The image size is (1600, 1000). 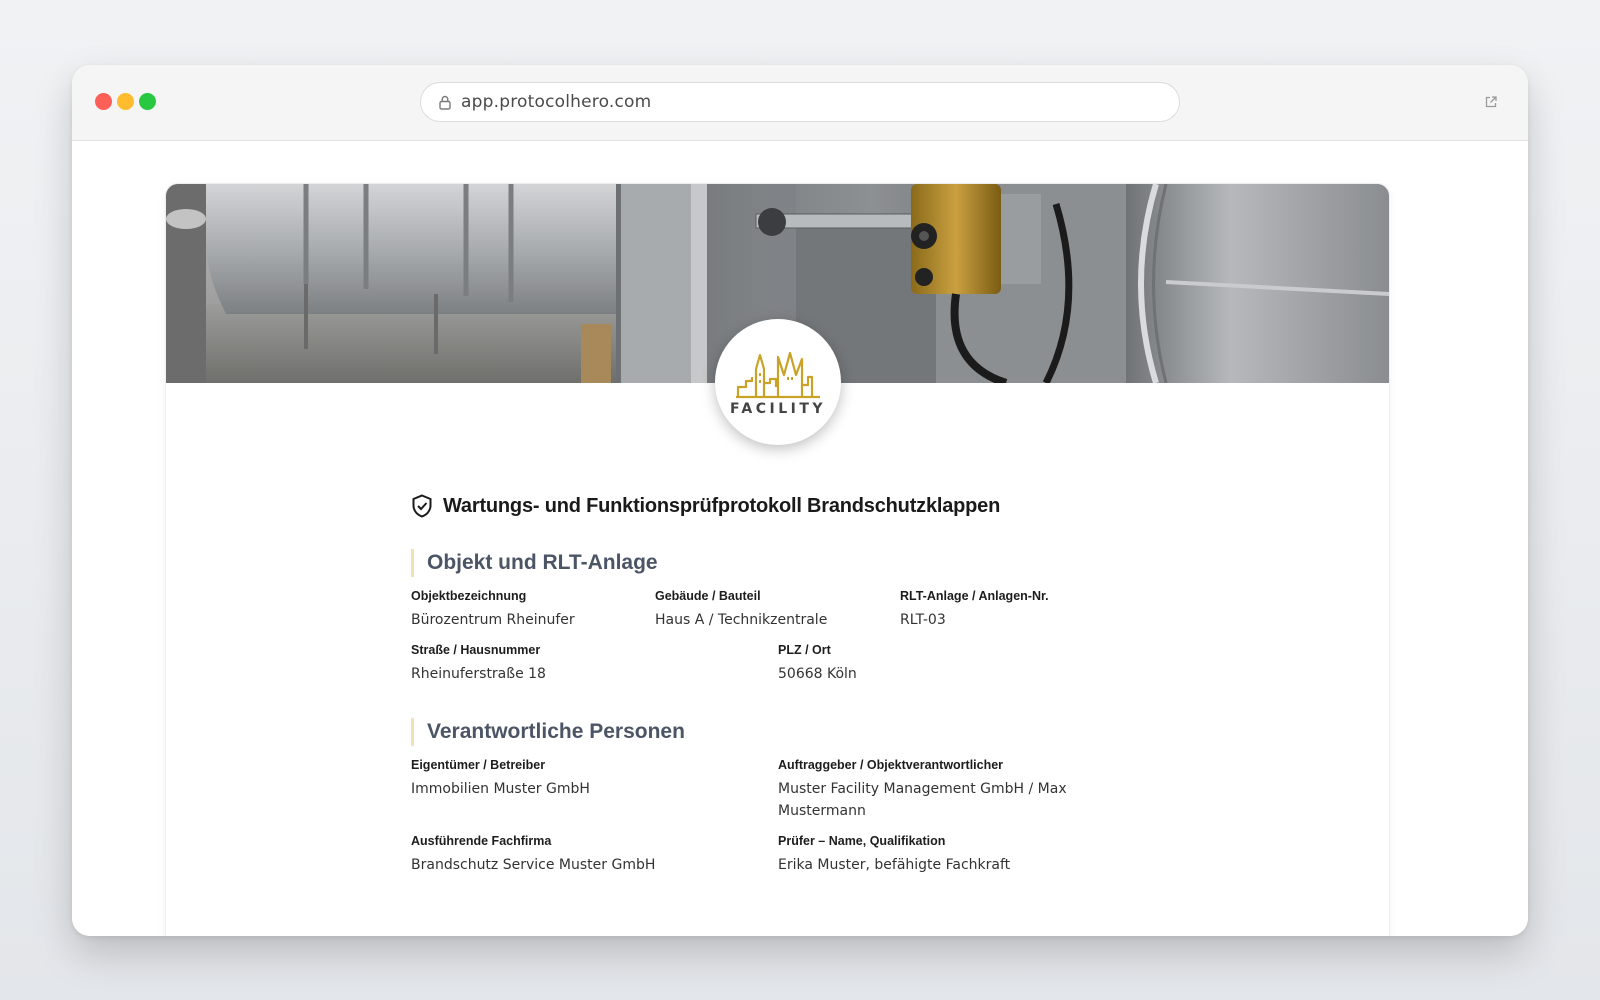 What do you see at coordinates (556, 102) in the screenshot?
I see `url-text: app.protocolhero.com` at bounding box center [556, 102].